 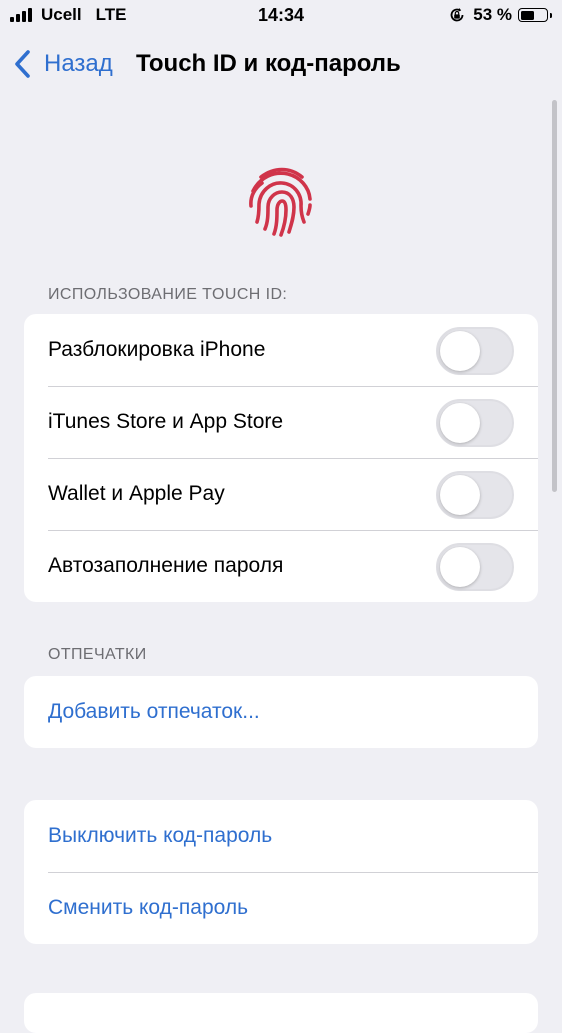 I want to click on password-autofill-toggle, so click(x=475, y=567).